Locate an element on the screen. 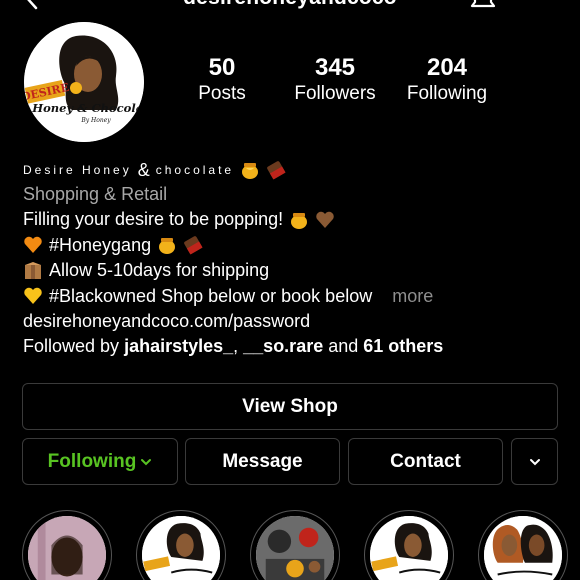  bio-line-2-text: #Honeygang is located at coordinates (100, 244).